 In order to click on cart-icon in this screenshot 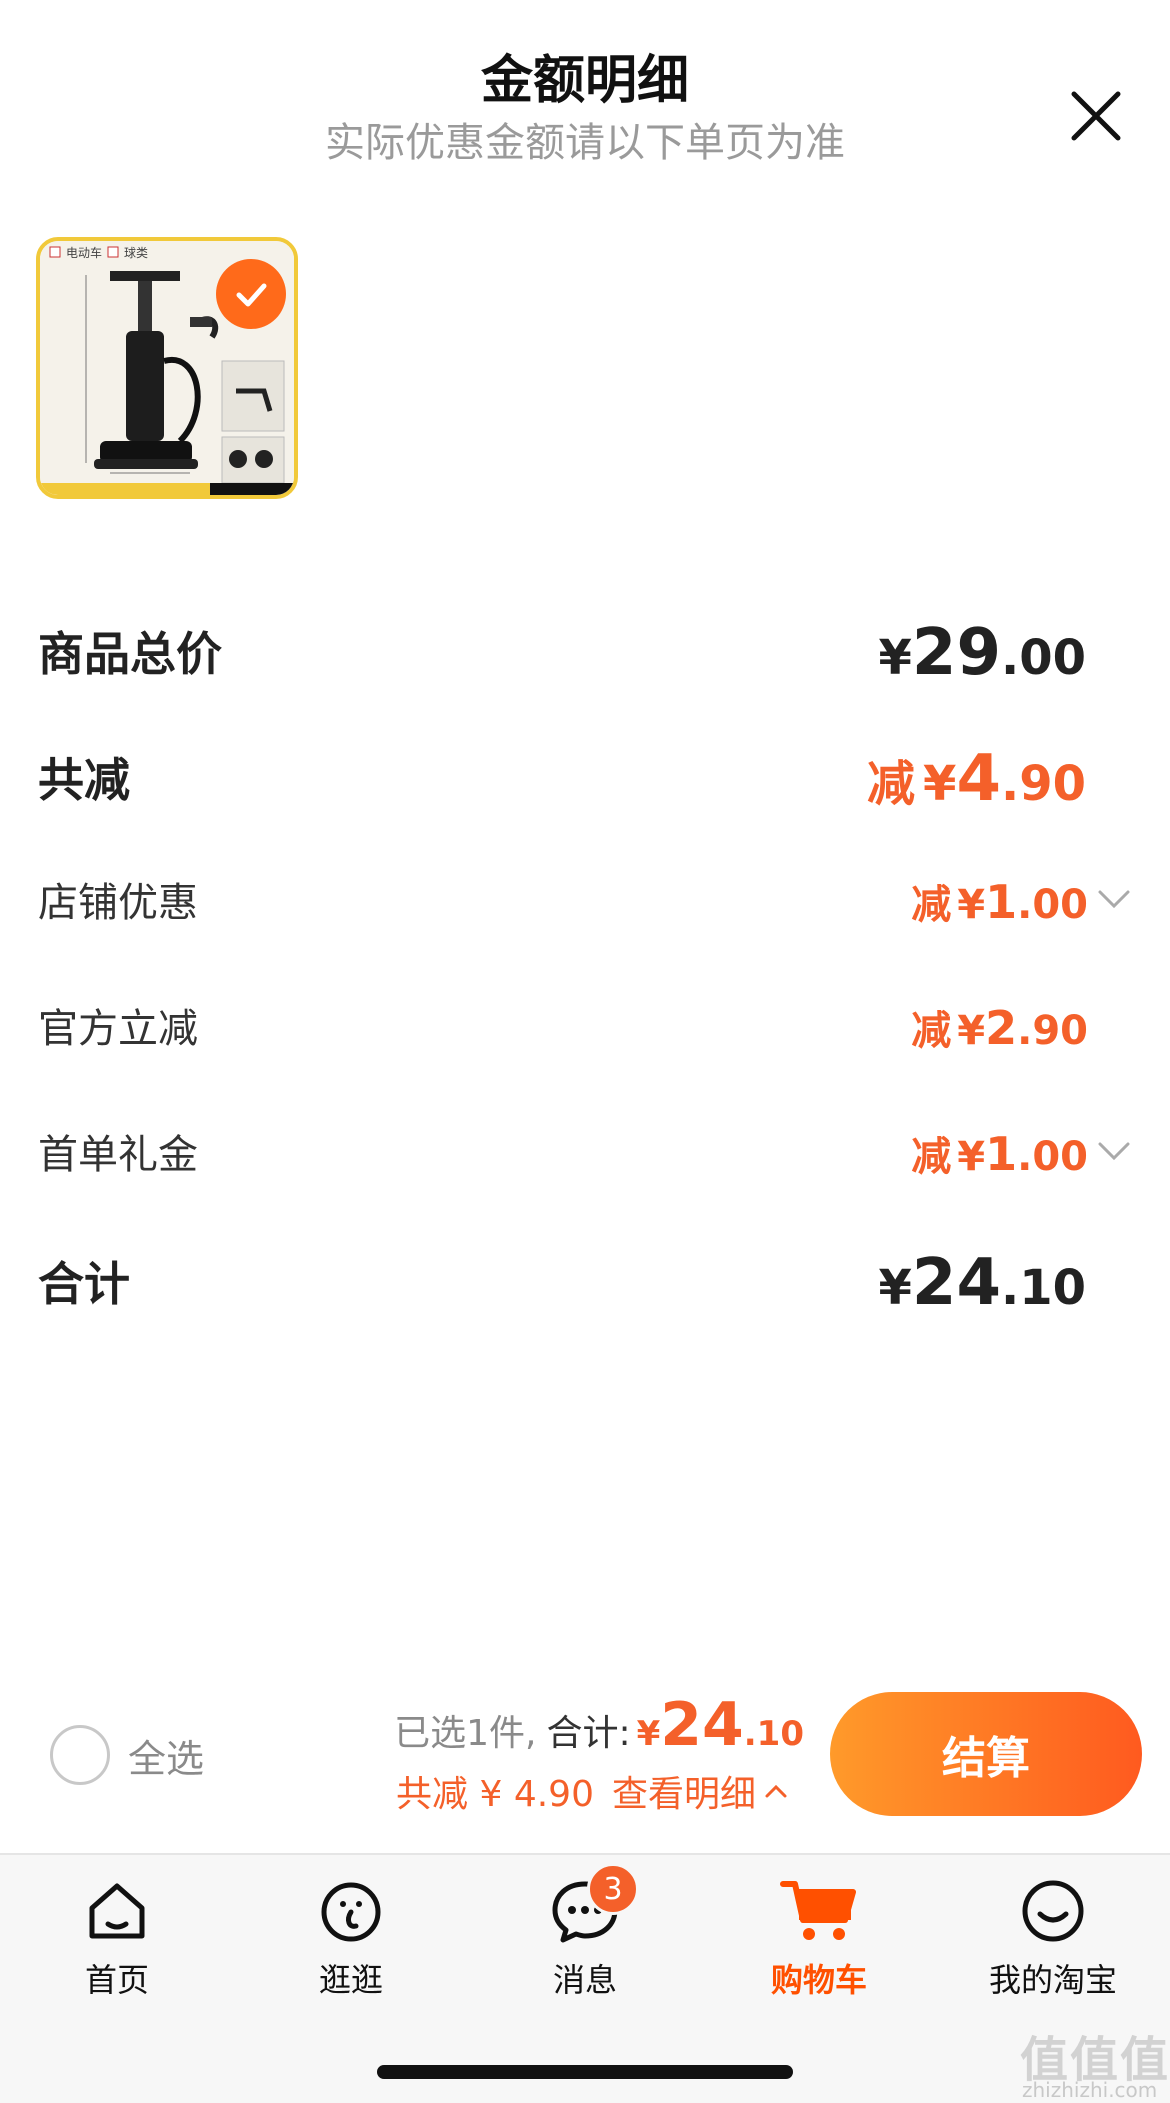, I will do `click(819, 1911)`.